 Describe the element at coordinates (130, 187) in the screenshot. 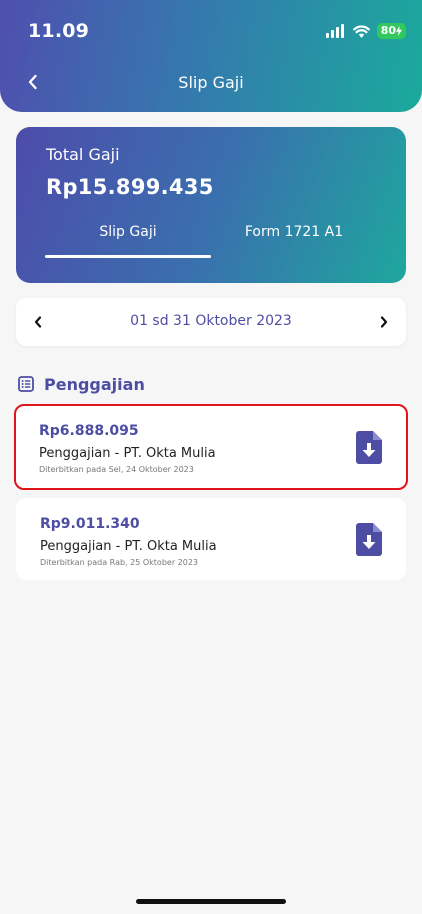

I see `total-salary-amount: Rp15.899.435` at that location.